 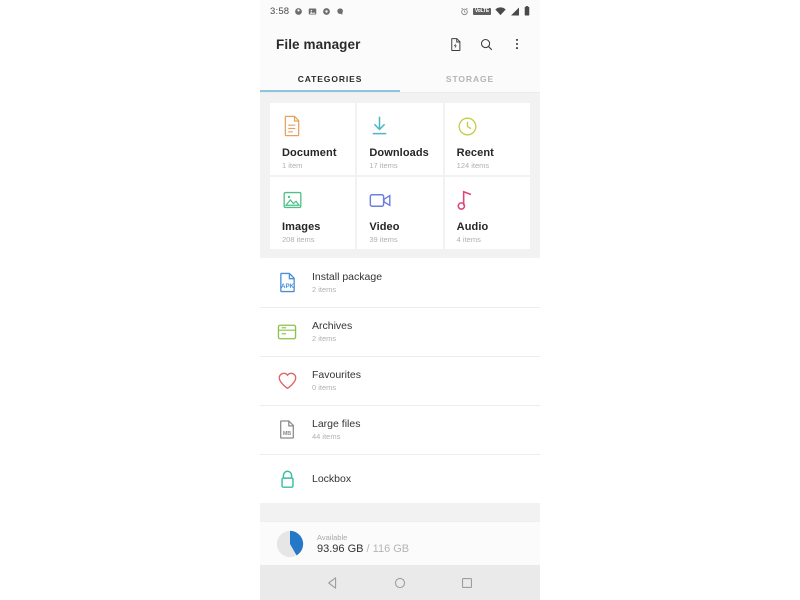 I want to click on category-card-downloads: Downloads 17 items, so click(x=400, y=139).